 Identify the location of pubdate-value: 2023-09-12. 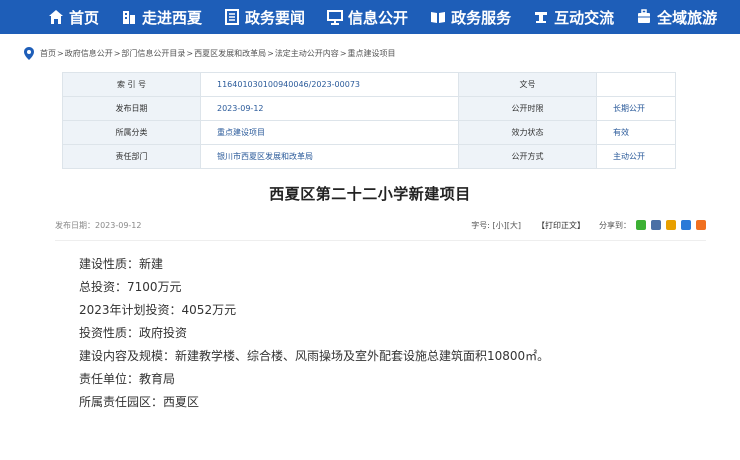
(329, 108).